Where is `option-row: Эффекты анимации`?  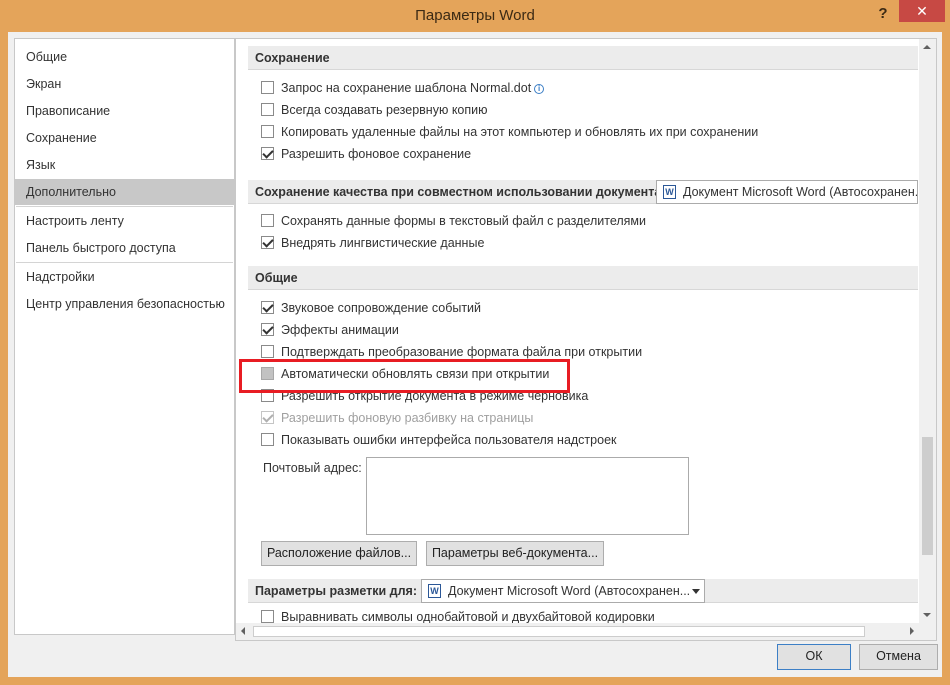 option-row: Эффекты анимации is located at coordinates (330, 331).